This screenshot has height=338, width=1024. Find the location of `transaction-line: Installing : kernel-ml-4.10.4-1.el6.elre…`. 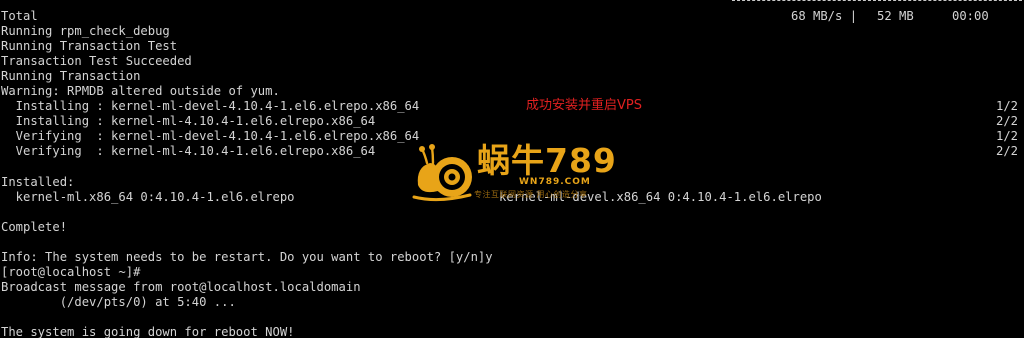

transaction-line: Installing : kernel-ml-4.10.4-1.el6.elre… is located at coordinates (188, 121).